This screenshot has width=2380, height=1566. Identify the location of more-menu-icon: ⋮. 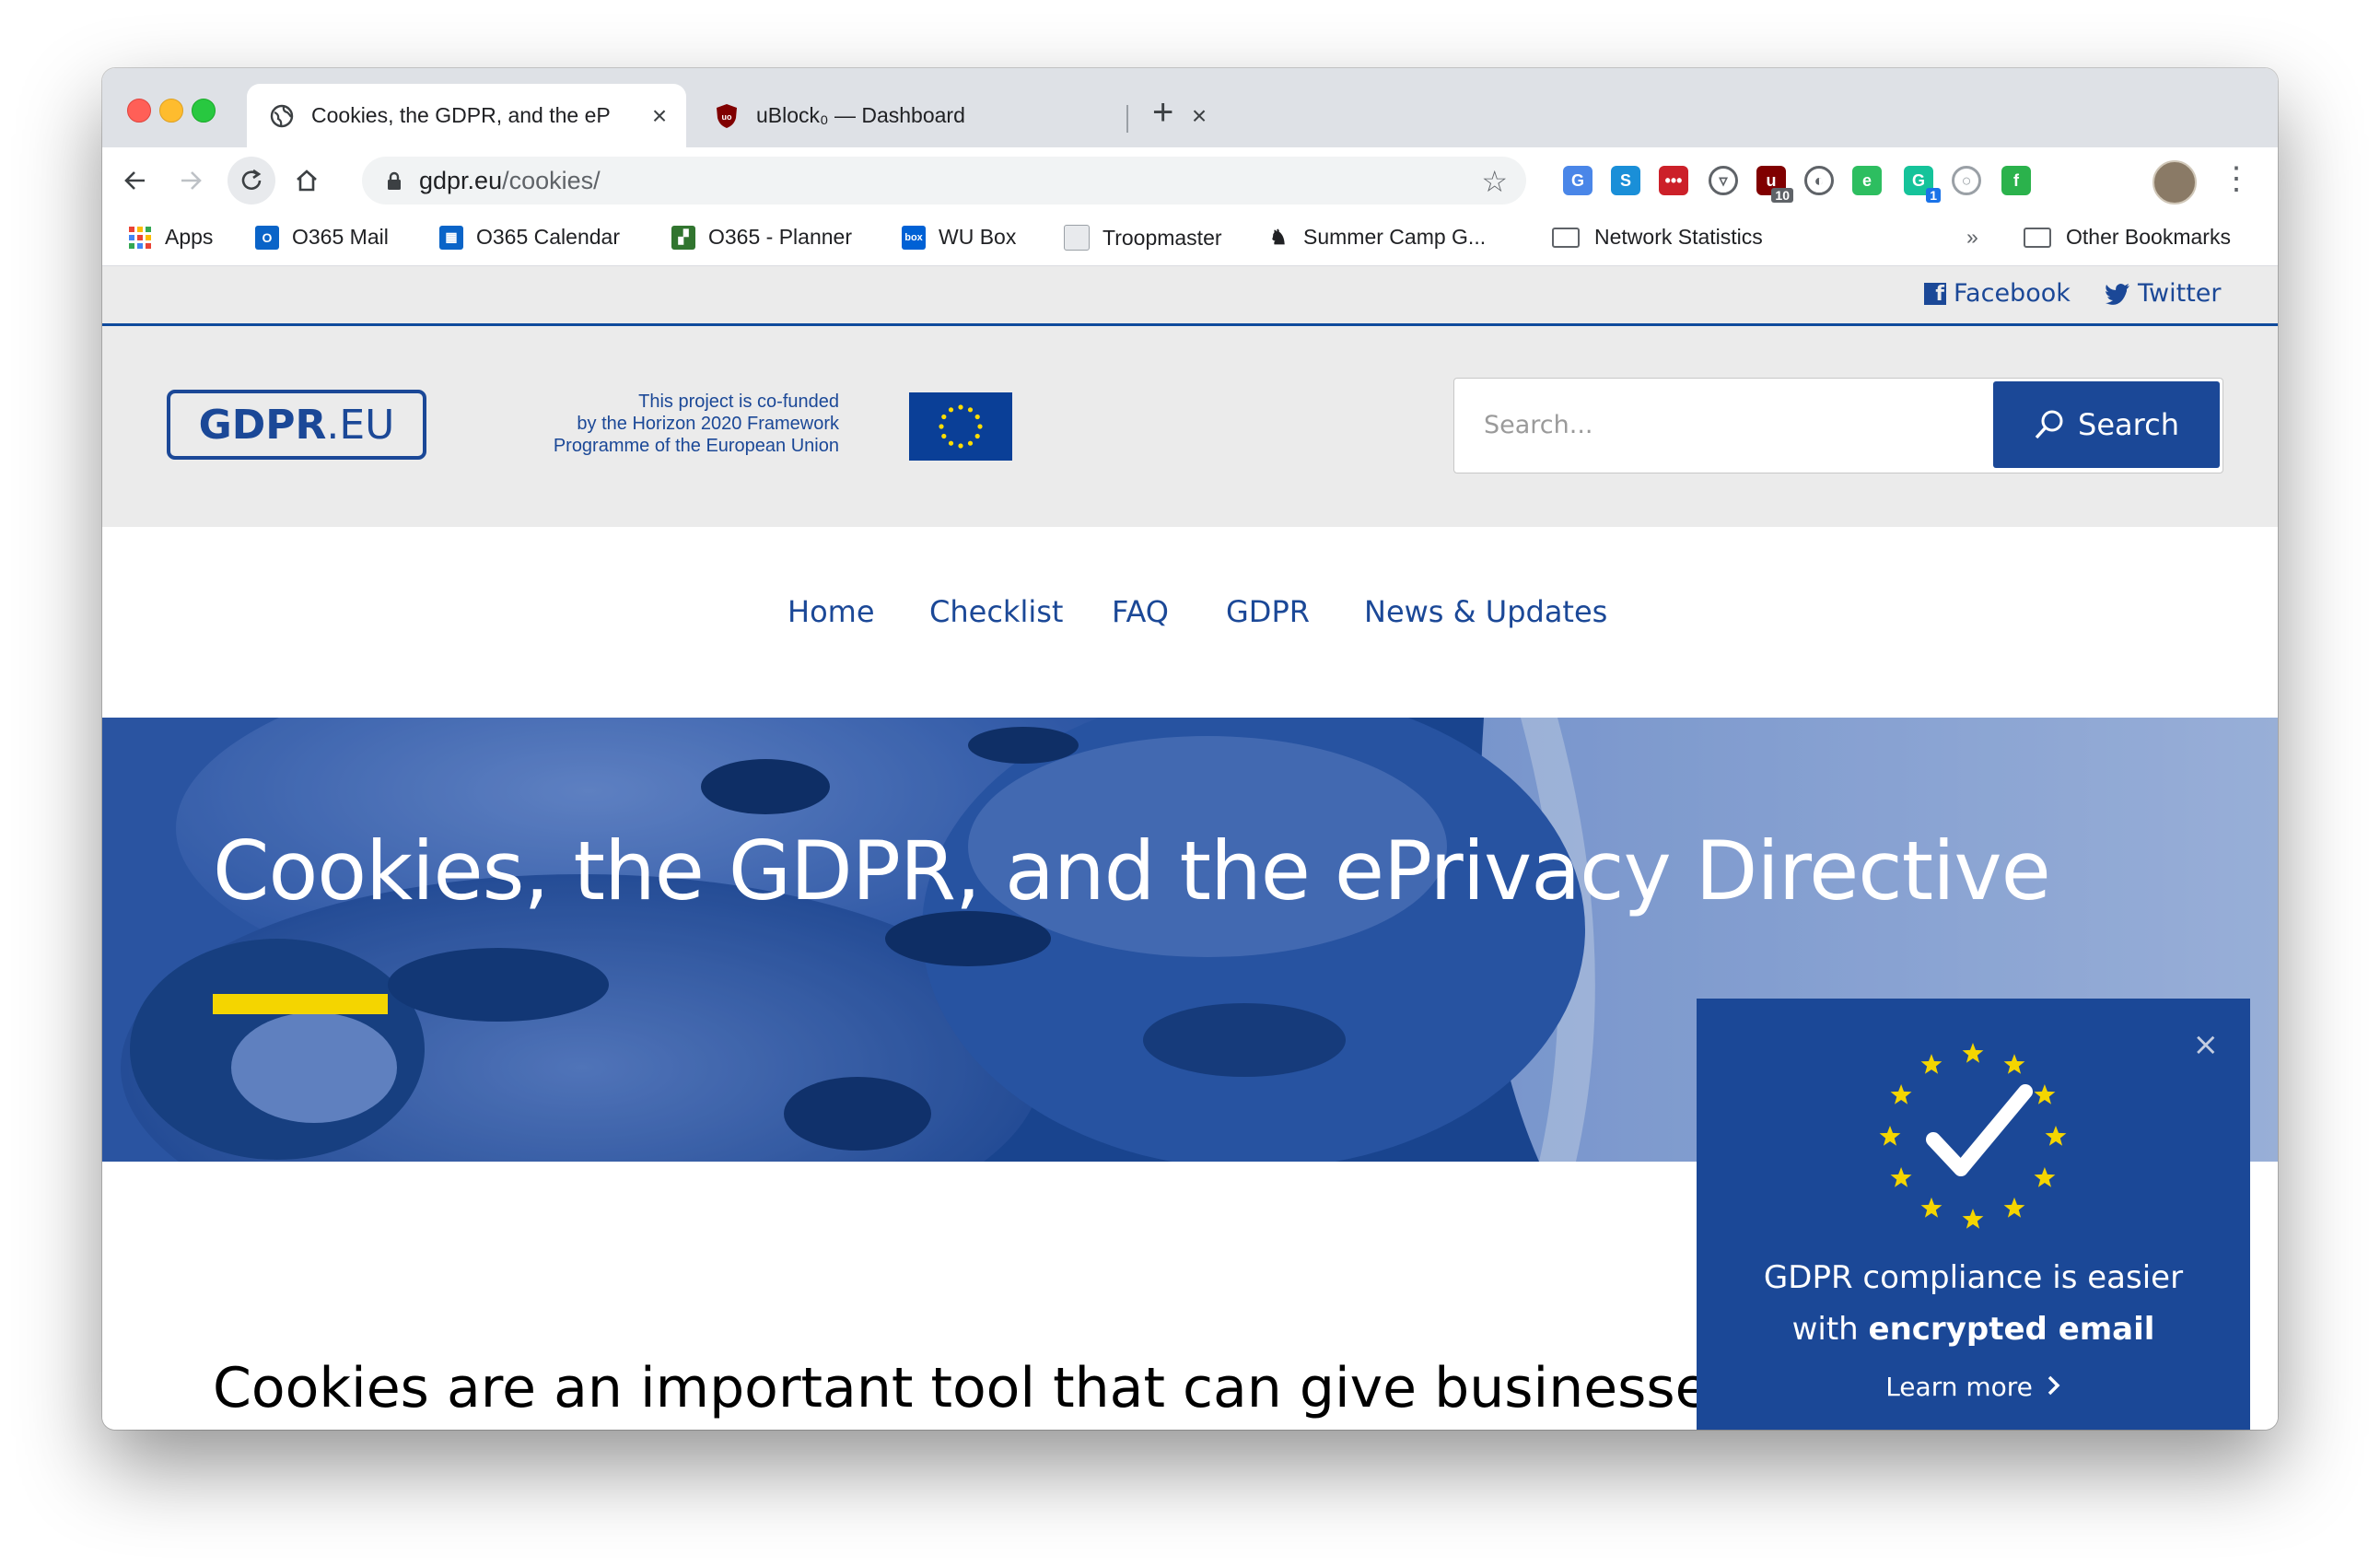
(2236, 178).